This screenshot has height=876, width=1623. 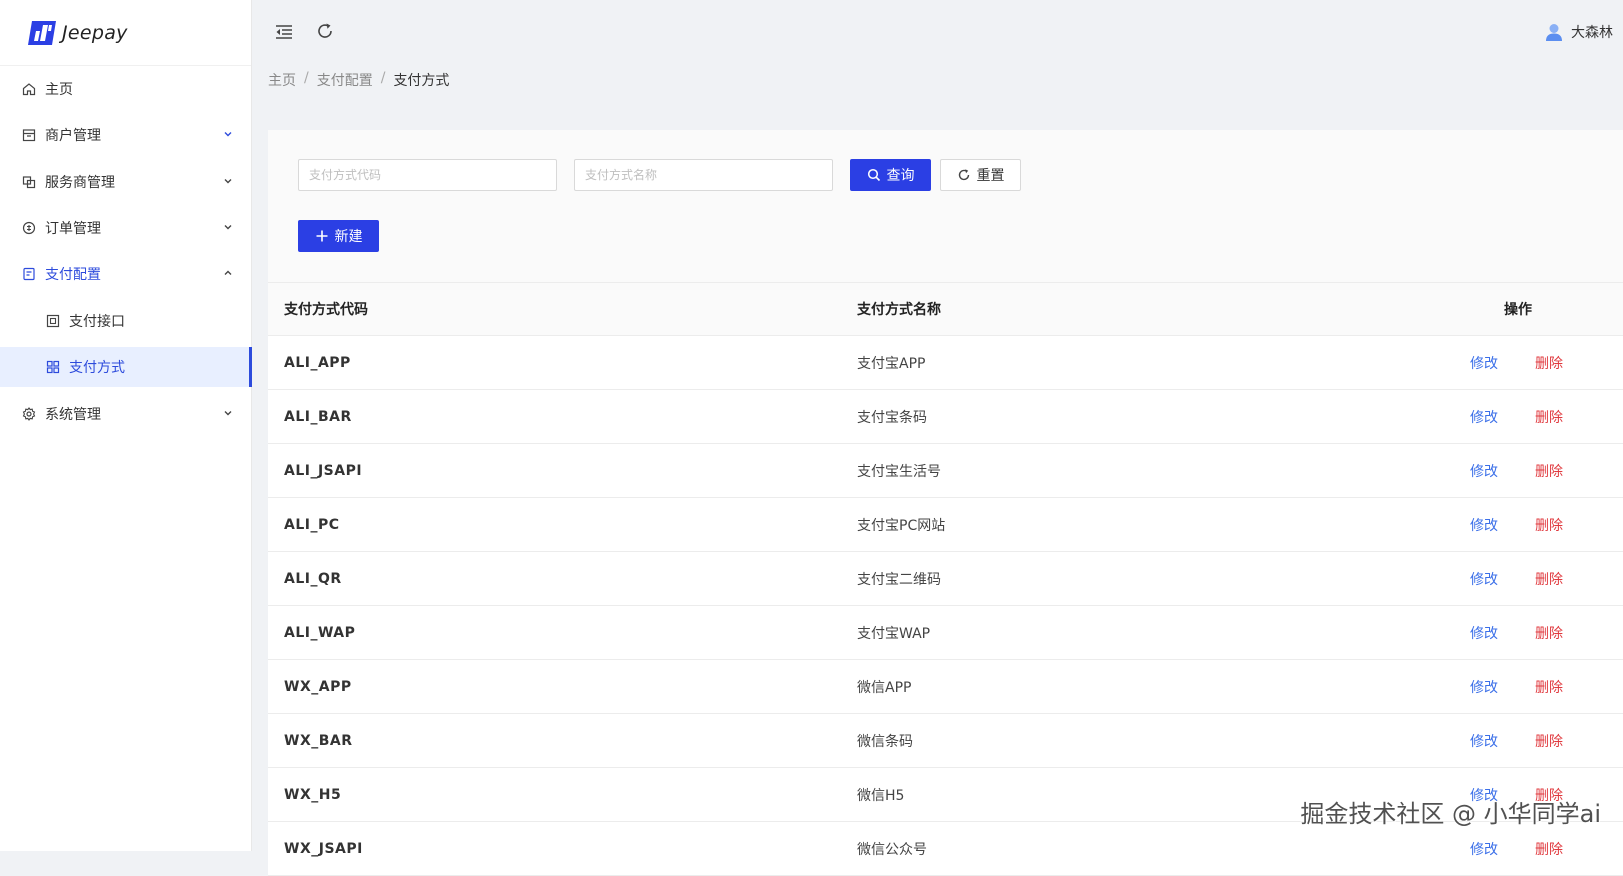 I want to click on payment-config-icon, so click(x=29, y=274).